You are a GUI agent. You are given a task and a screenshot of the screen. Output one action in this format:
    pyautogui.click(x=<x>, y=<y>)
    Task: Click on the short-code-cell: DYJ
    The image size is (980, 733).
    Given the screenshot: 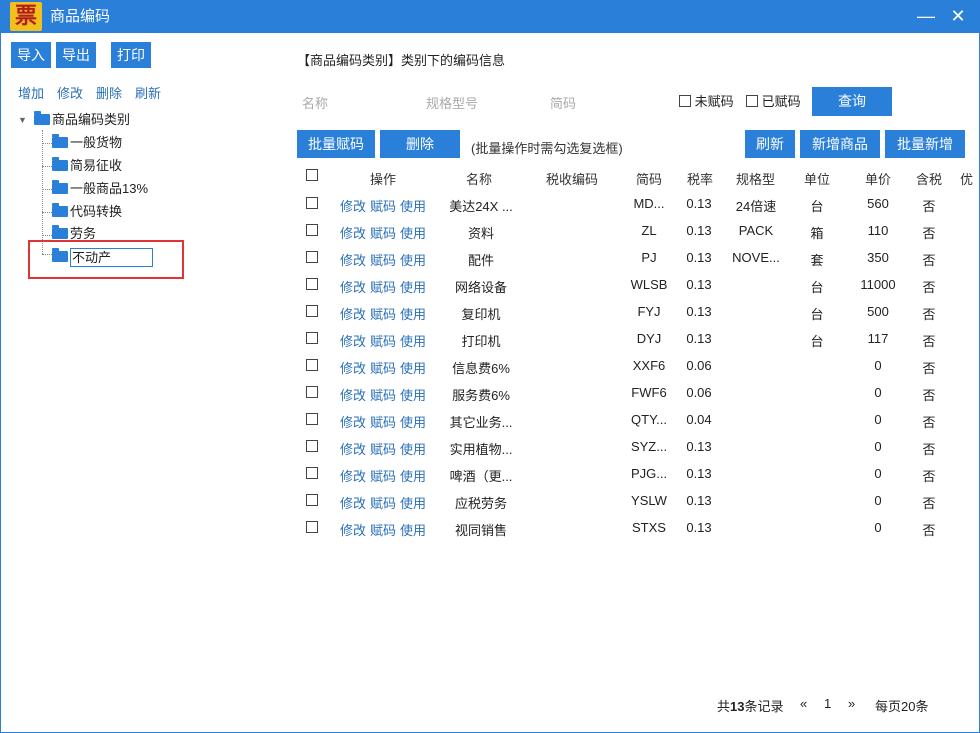 What is the action you would take?
    pyautogui.click(x=649, y=338)
    